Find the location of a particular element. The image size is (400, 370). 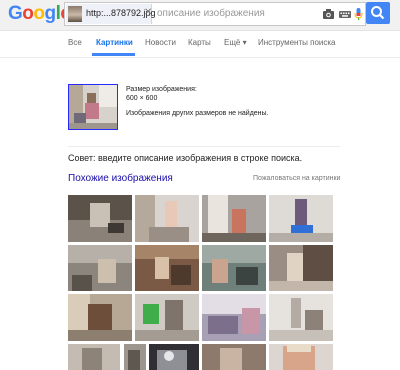

report-images-link: Пожаловаться на картинки is located at coordinates (296, 178).